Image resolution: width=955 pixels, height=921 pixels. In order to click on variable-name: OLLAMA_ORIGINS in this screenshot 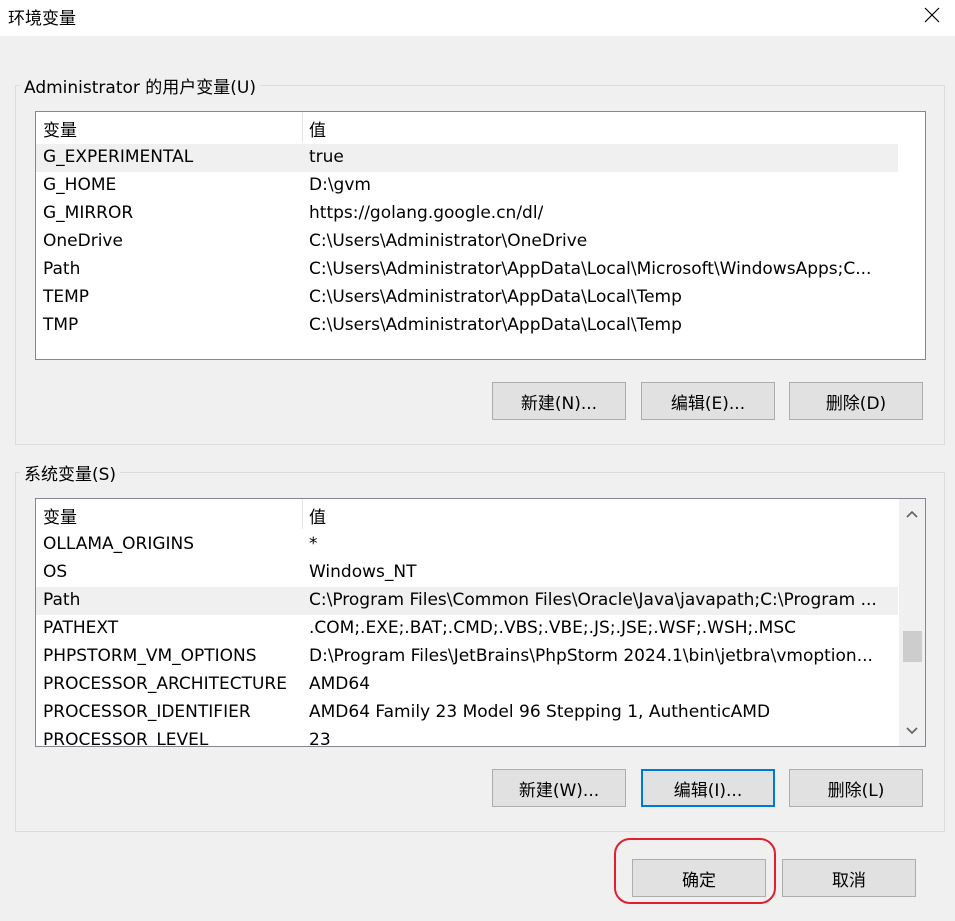, I will do `click(119, 544)`.